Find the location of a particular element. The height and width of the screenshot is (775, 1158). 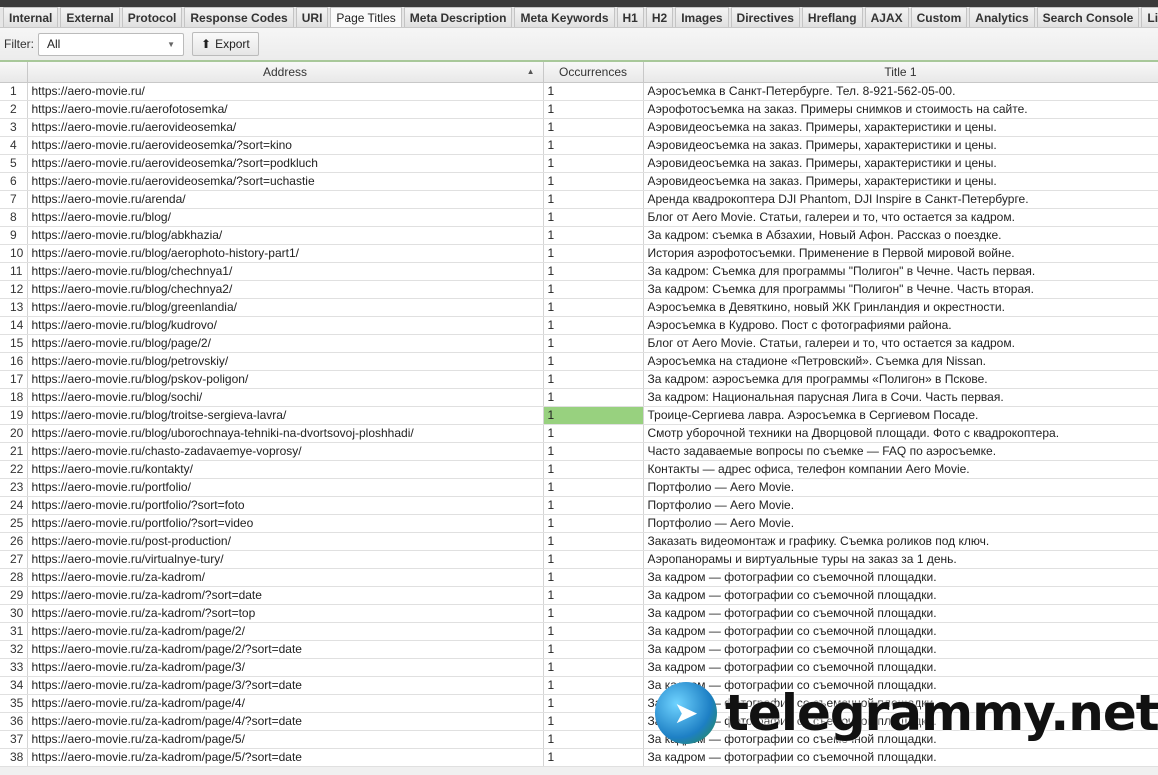

tab-uri: URI is located at coordinates (312, 17).